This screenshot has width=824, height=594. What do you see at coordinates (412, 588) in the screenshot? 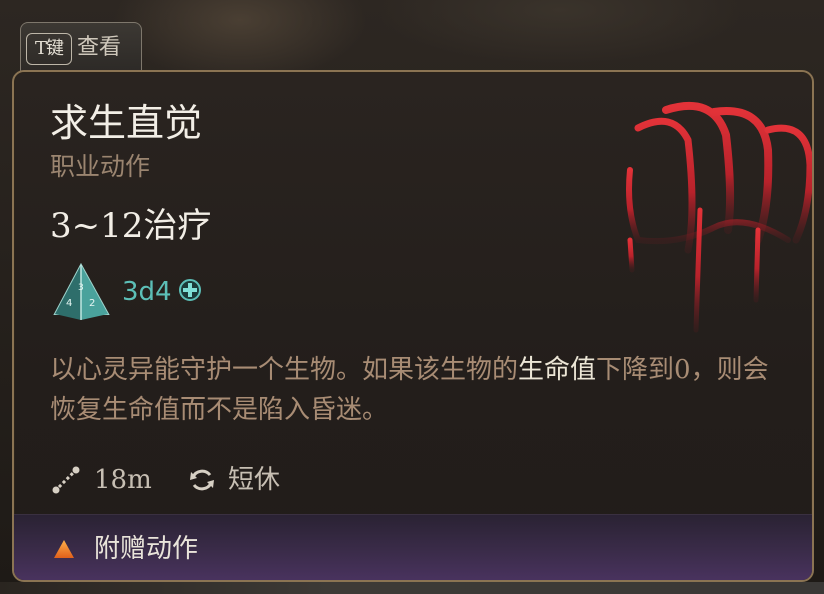
I see `hotbar-strip` at bounding box center [412, 588].